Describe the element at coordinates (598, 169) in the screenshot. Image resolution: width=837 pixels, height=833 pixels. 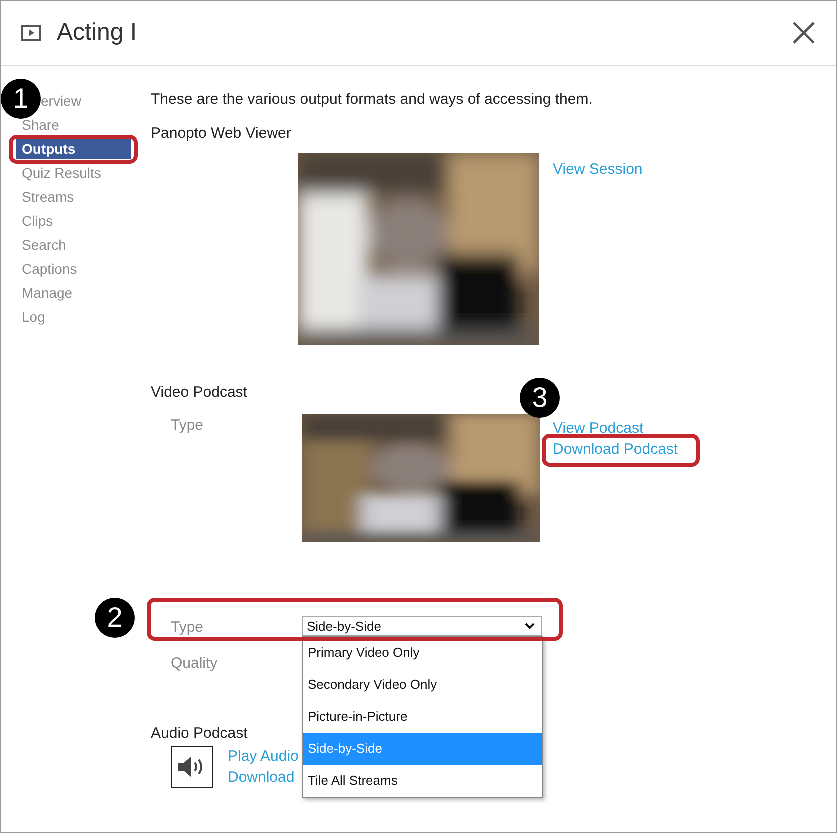
I see `view-session-link: View Session` at that location.